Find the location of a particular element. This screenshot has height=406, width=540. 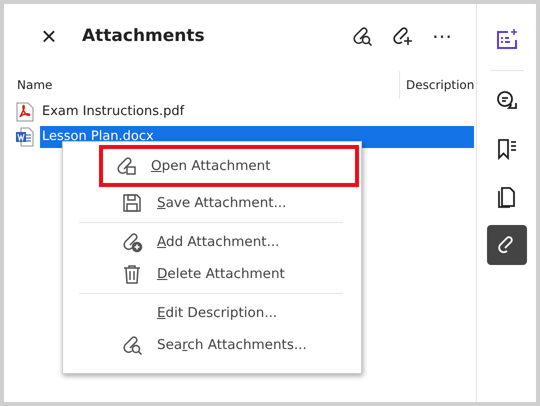

panel-title: Attachments is located at coordinates (144, 36).